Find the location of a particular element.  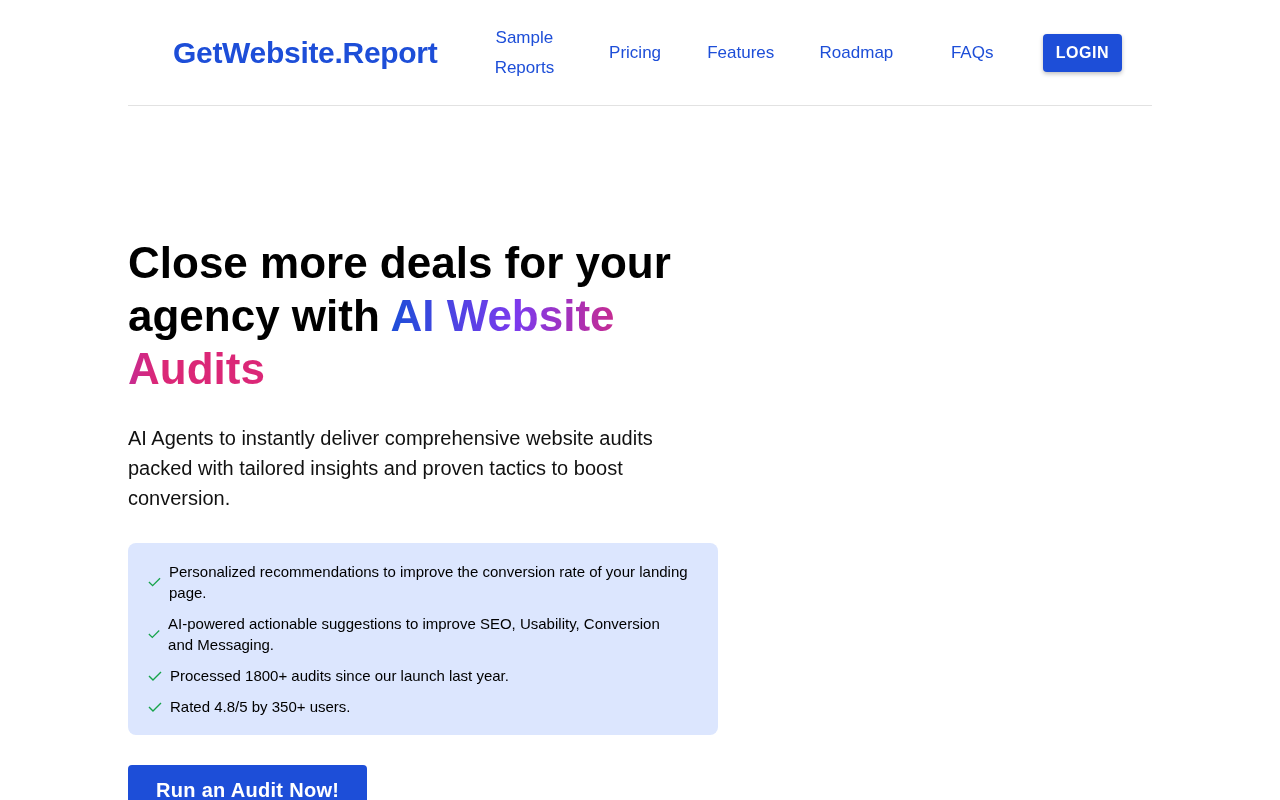

benefit-text: AI-powered actionable suggestions to improve SEO, Usability, Conversion and Messaging. is located at coordinates (414, 634).